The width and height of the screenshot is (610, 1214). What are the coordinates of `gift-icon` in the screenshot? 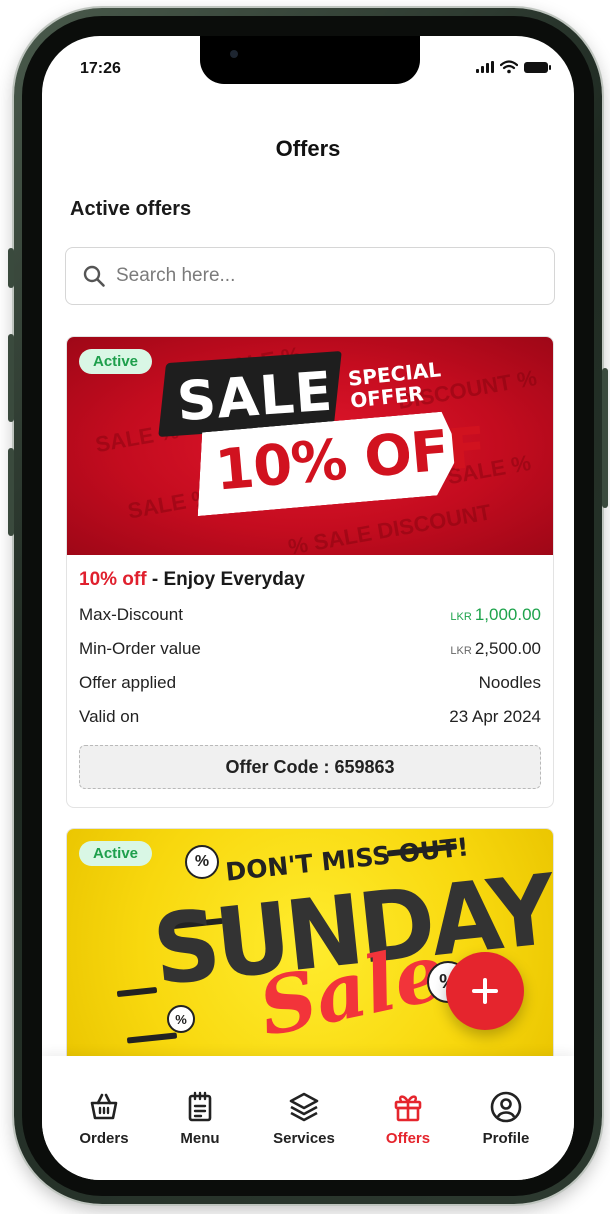 It's located at (408, 1108).